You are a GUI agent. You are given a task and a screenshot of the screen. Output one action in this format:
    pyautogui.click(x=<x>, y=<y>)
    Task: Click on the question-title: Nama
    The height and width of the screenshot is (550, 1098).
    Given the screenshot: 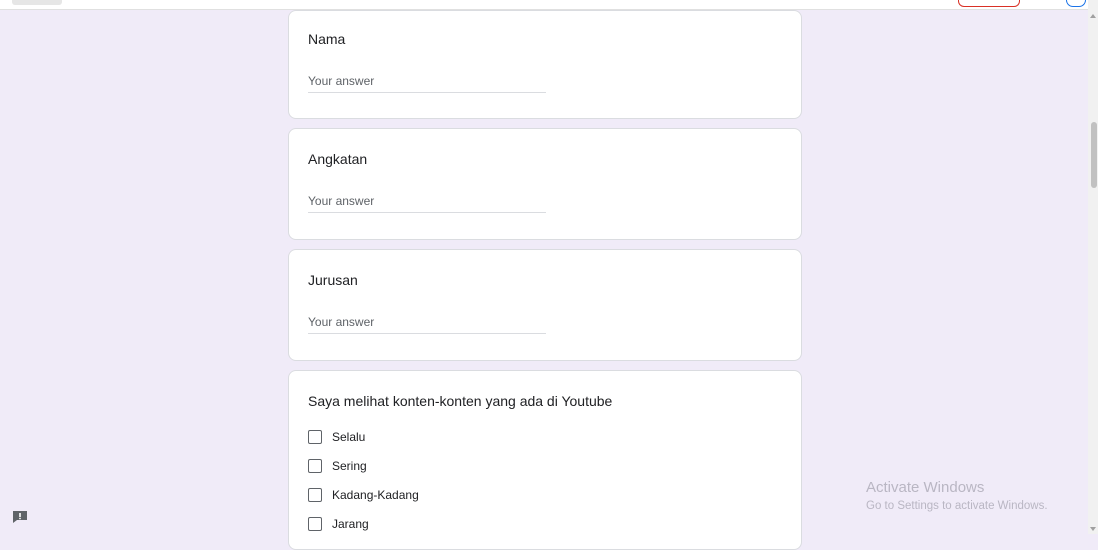 What is the action you would take?
    pyautogui.click(x=327, y=39)
    